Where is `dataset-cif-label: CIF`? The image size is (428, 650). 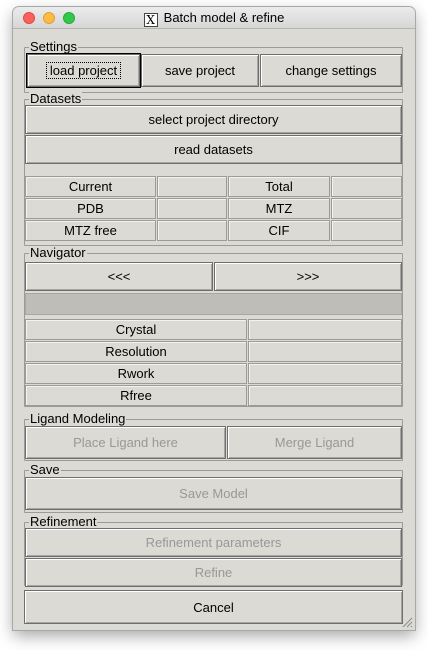
dataset-cif-label: CIF is located at coordinates (279, 230).